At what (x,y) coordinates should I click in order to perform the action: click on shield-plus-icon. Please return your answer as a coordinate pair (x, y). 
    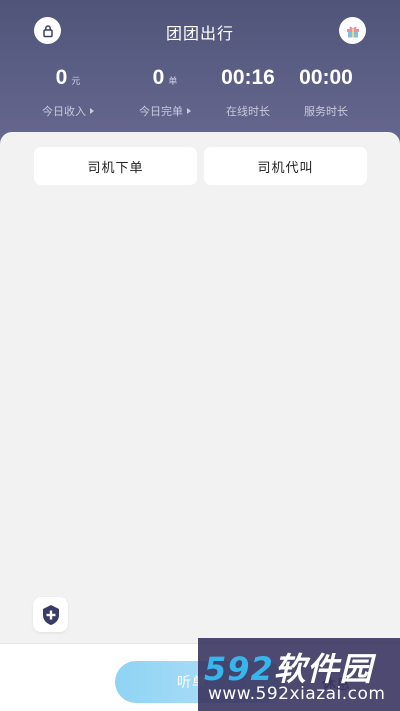
    Looking at the image, I should click on (50, 614).